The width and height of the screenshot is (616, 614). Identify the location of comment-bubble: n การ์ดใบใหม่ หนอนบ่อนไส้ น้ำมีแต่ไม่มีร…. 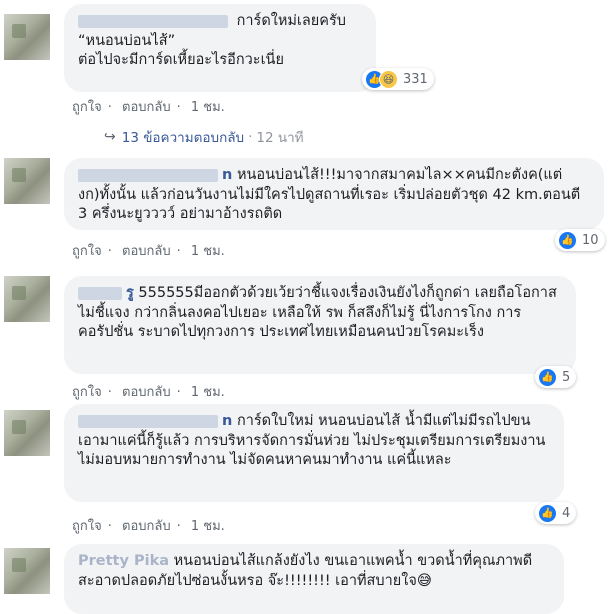
(314, 453).